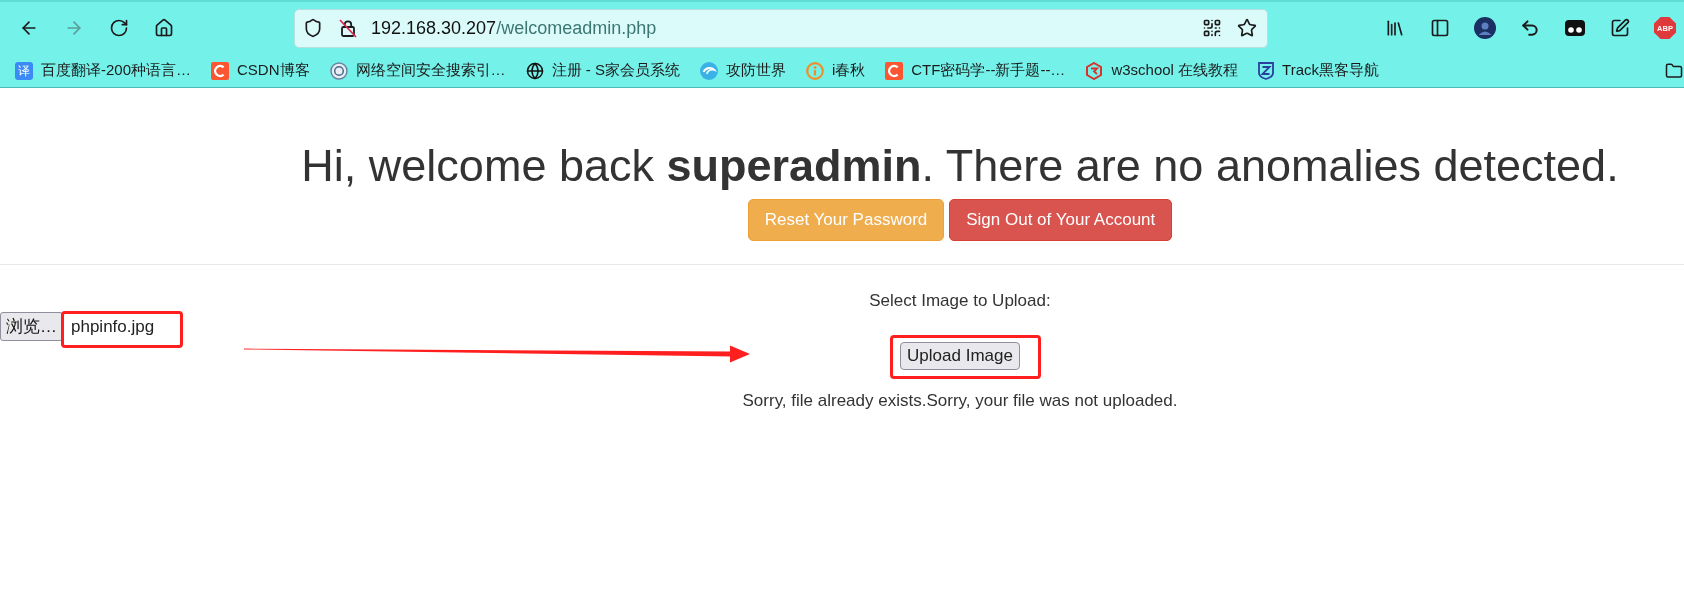 The height and width of the screenshot is (614, 1684). I want to click on bookmark-link: 攻防世界, so click(742, 70).